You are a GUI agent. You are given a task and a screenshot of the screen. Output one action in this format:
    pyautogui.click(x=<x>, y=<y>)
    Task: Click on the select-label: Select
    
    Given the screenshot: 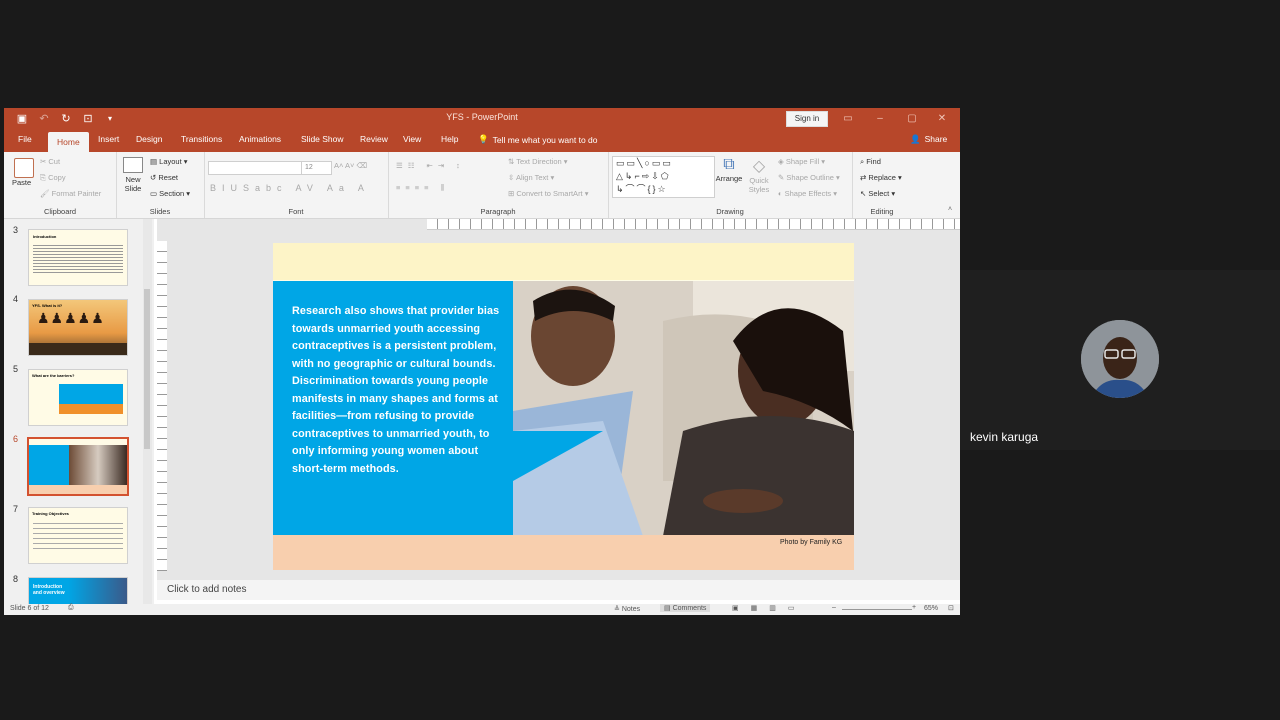 What is the action you would take?
    pyautogui.click(x=879, y=193)
    